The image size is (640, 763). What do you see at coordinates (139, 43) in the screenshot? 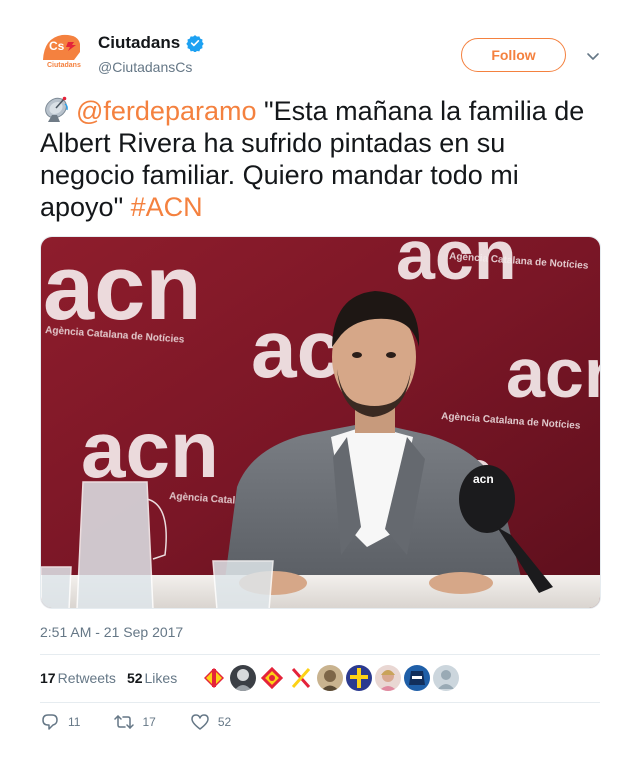
I see `display-name: Ciutadans` at bounding box center [139, 43].